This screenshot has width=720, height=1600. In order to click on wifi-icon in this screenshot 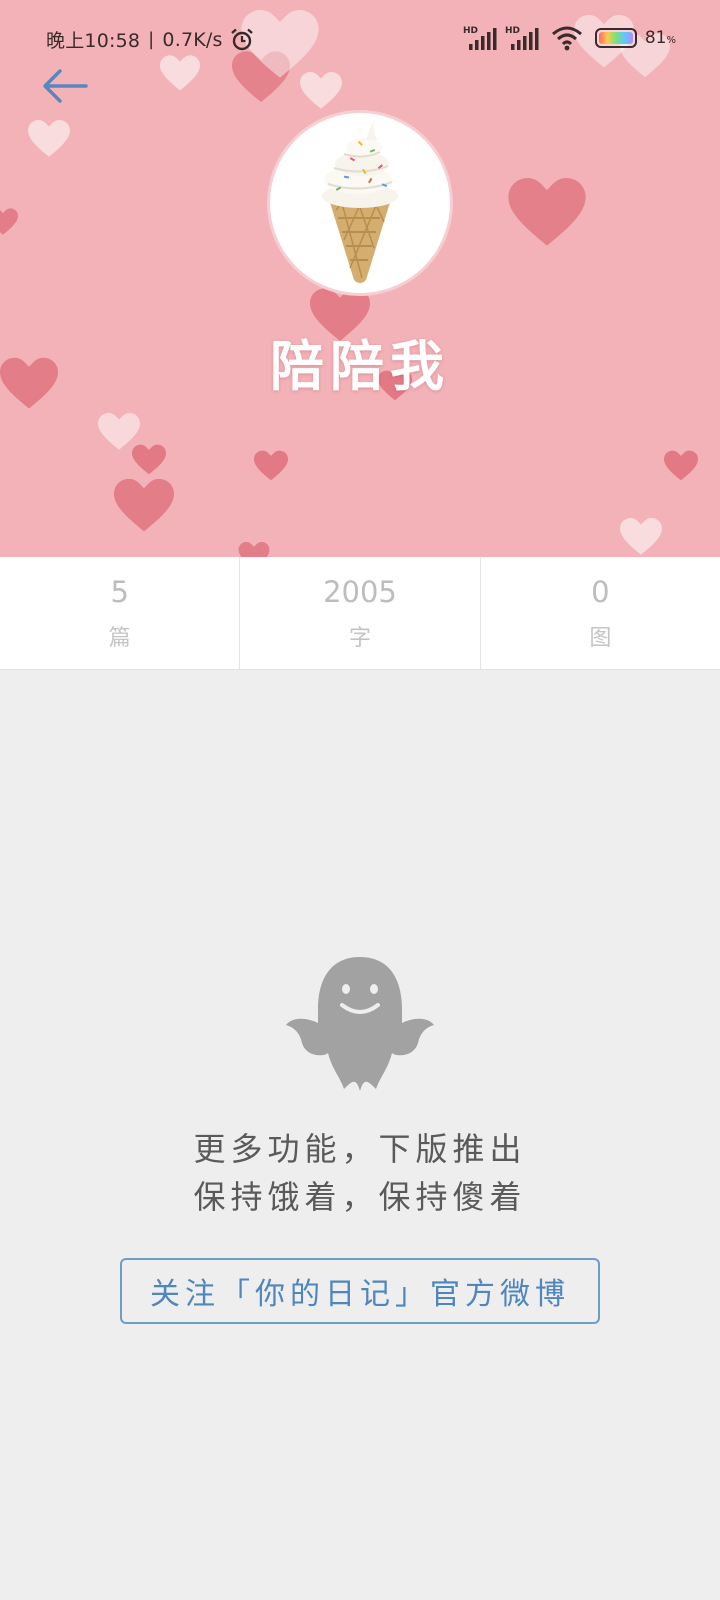, I will do `click(566, 38)`.